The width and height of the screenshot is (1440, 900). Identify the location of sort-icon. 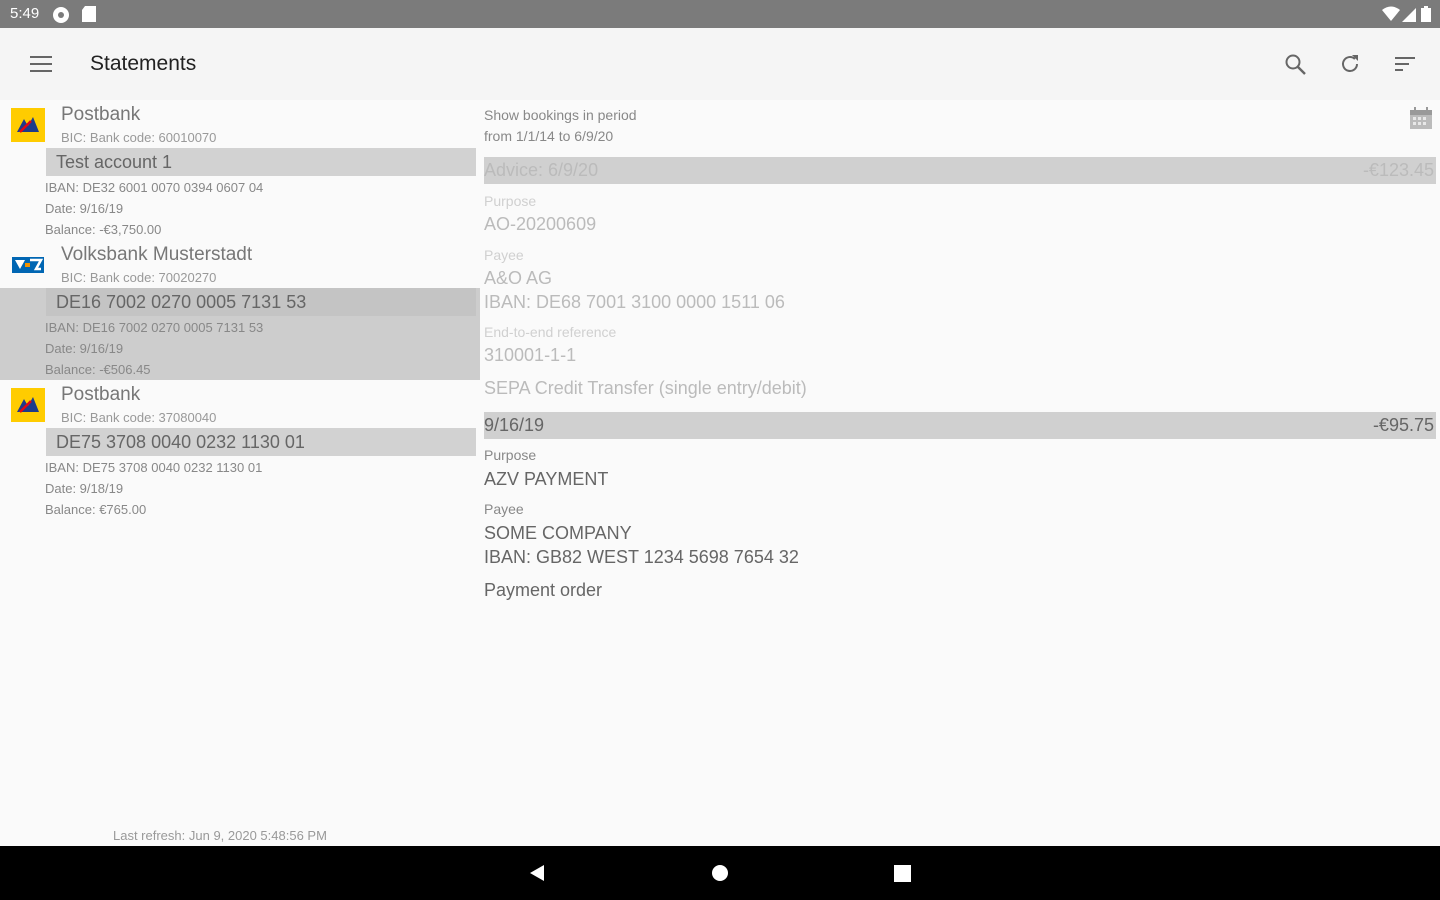
(1405, 64).